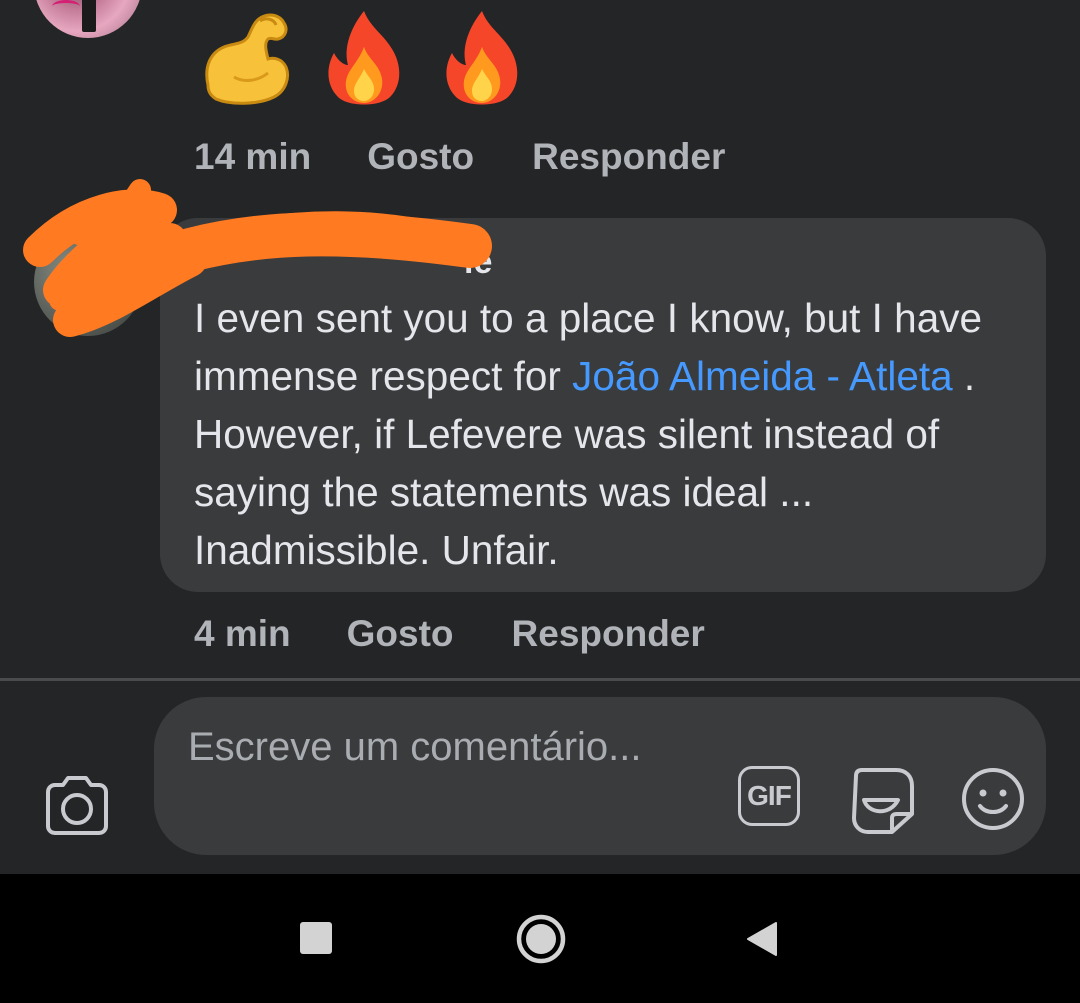 The height and width of the screenshot is (1003, 1080). Describe the element at coordinates (762, 939) in the screenshot. I see `back-icon` at that location.